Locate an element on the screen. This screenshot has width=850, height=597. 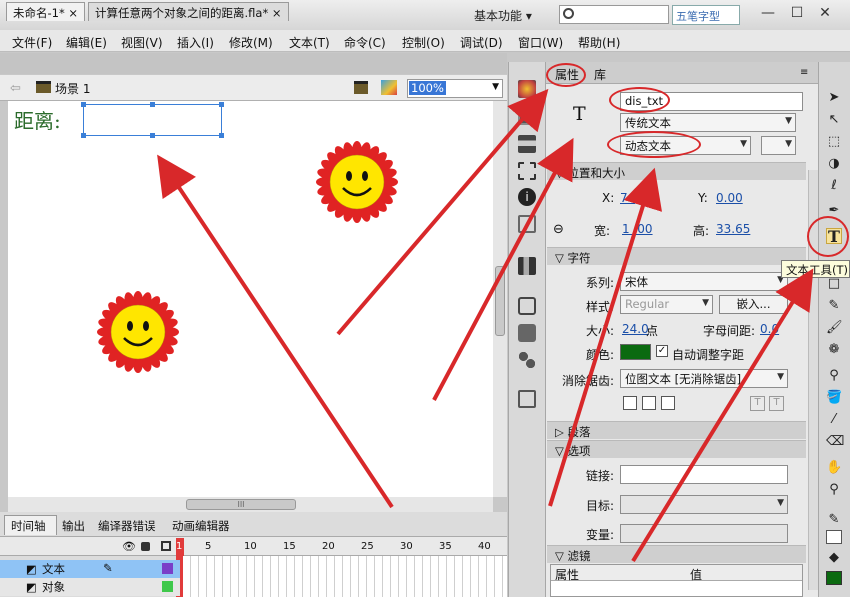
sun-object-left is located at coordinates (138, 332).